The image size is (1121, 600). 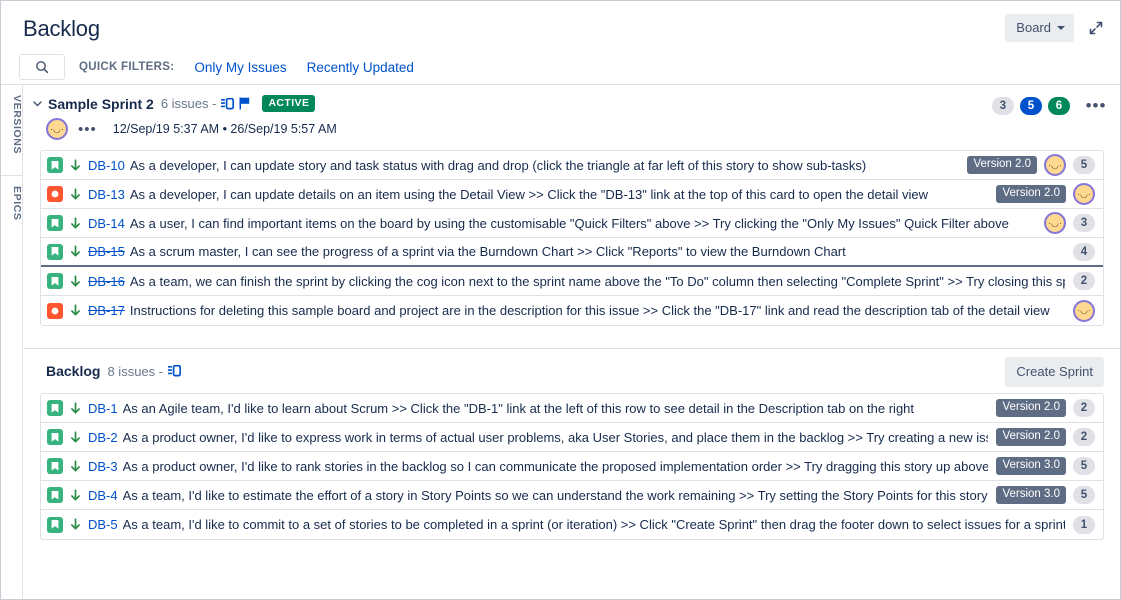 I want to click on issue-key-link: DB-5, so click(x=103, y=524).